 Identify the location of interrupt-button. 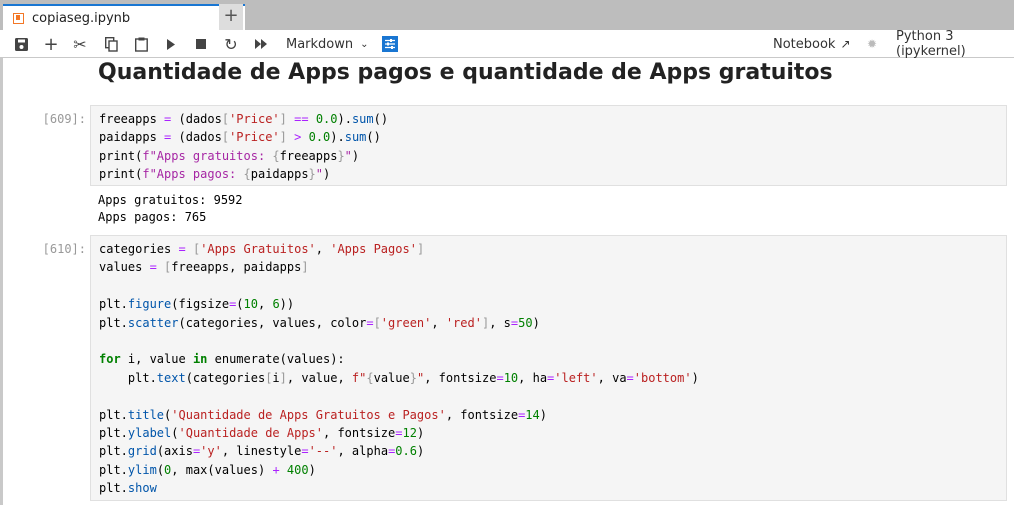
(201, 44).